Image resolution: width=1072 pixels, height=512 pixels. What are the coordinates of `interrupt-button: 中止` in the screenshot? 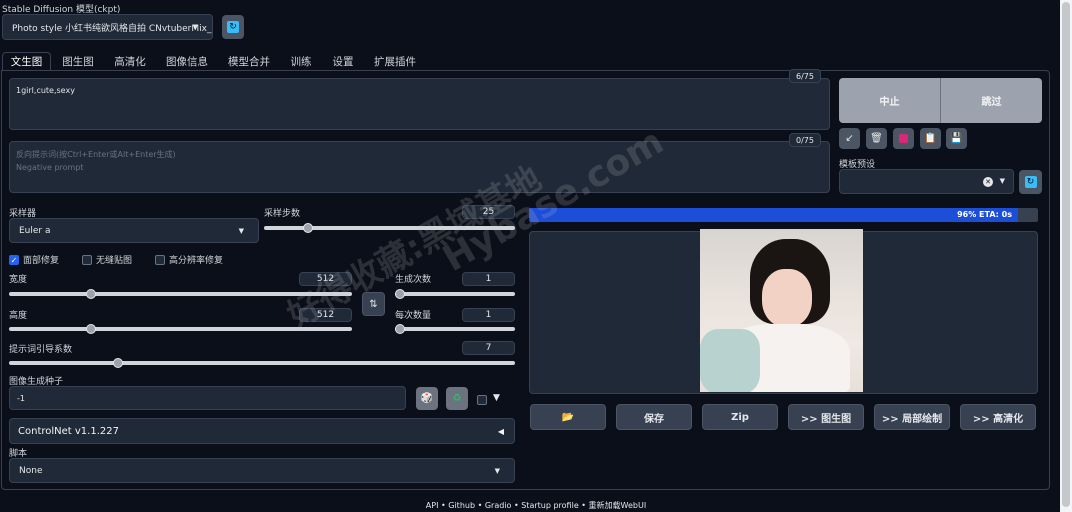 It's located at (890, 100).